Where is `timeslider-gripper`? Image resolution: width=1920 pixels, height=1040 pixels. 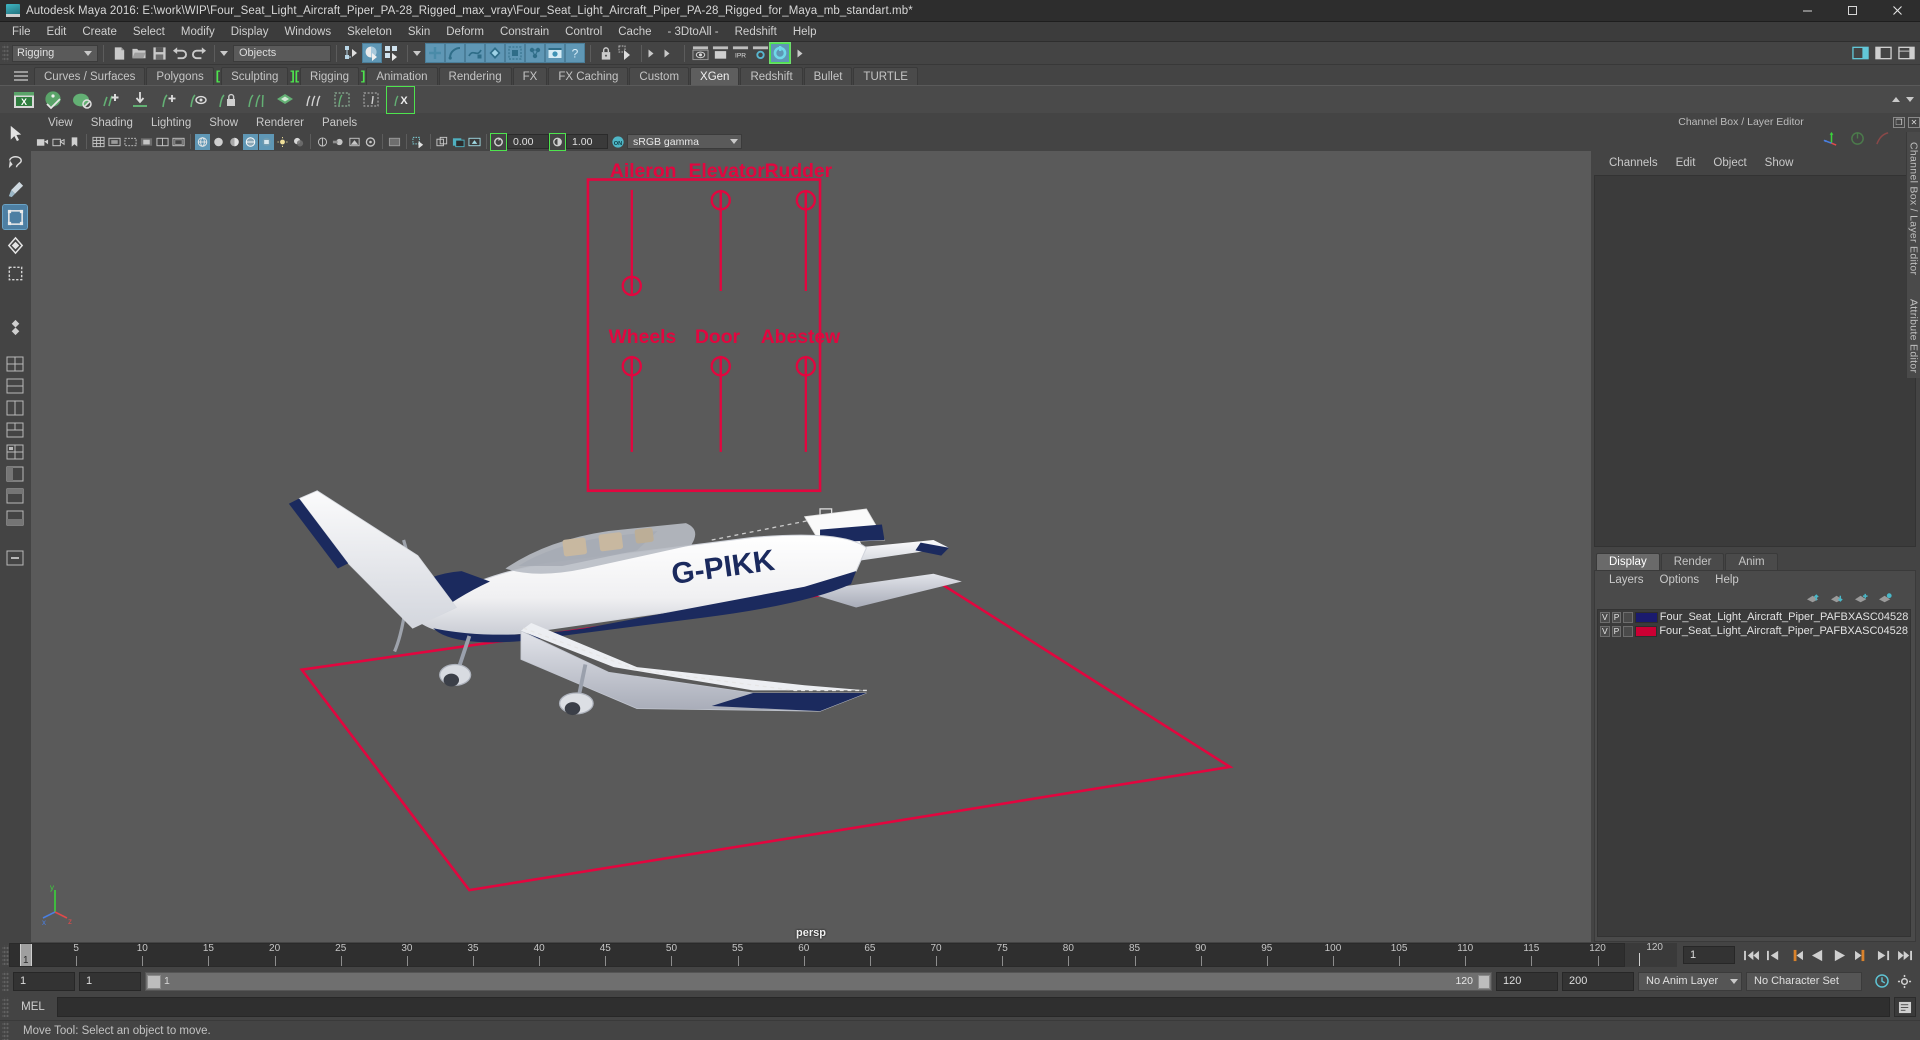
timeslider-gripper is located at coordinates (5, 955).